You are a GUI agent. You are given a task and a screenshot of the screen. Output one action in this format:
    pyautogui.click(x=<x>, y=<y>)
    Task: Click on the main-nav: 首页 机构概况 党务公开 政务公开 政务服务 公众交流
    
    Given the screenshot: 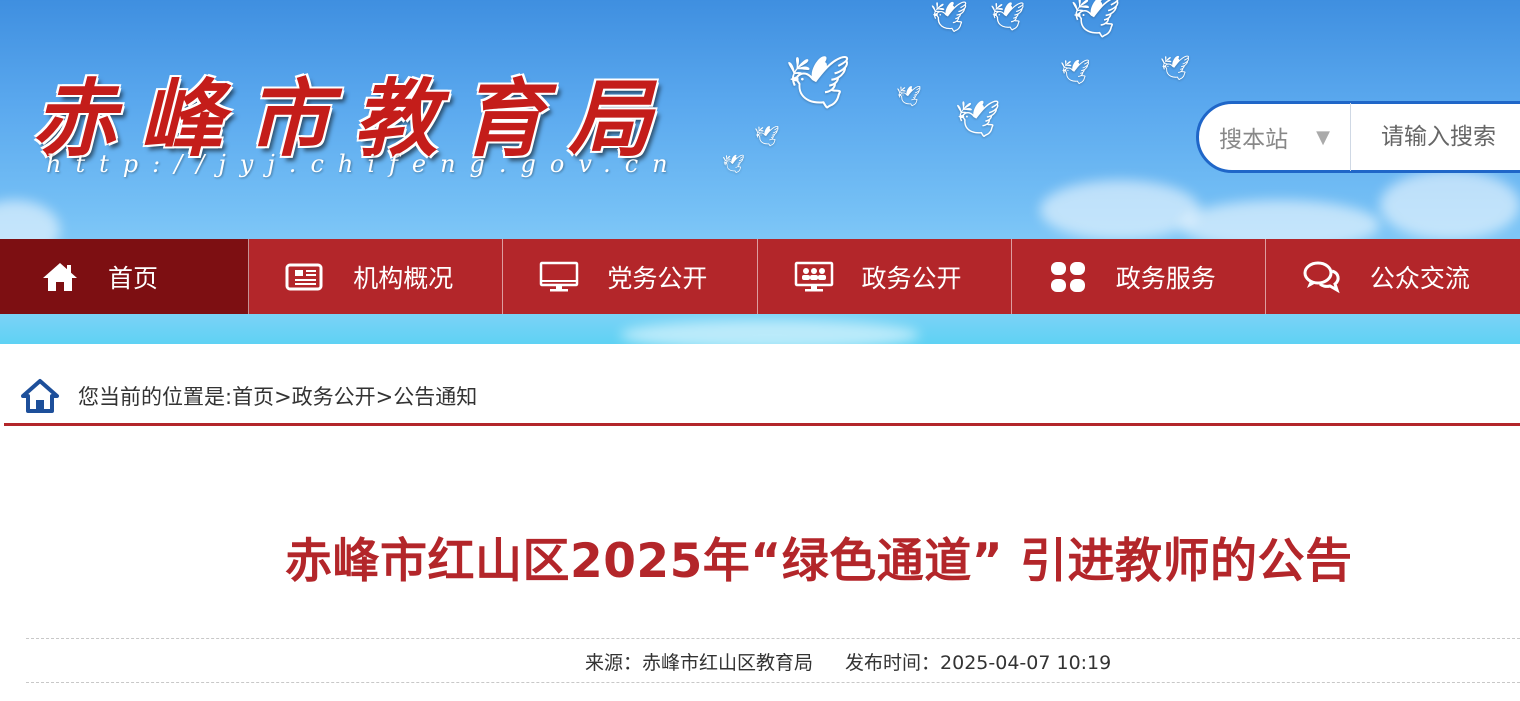 What is the action you would take?
    pyautogui.click(x=760, y=276)
    